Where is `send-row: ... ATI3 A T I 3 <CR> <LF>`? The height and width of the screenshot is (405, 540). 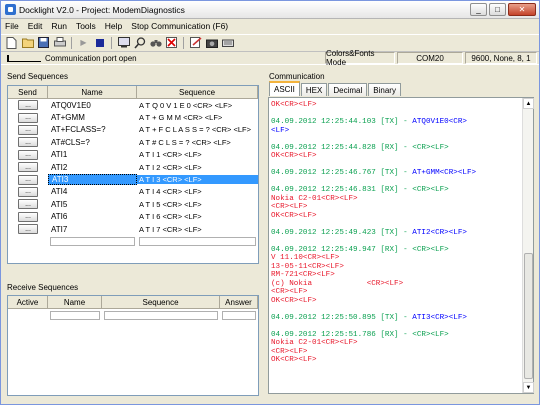
send-row: ... ATI3 A T I 3 <CR> <LF> is located at coordinates (133, 179).